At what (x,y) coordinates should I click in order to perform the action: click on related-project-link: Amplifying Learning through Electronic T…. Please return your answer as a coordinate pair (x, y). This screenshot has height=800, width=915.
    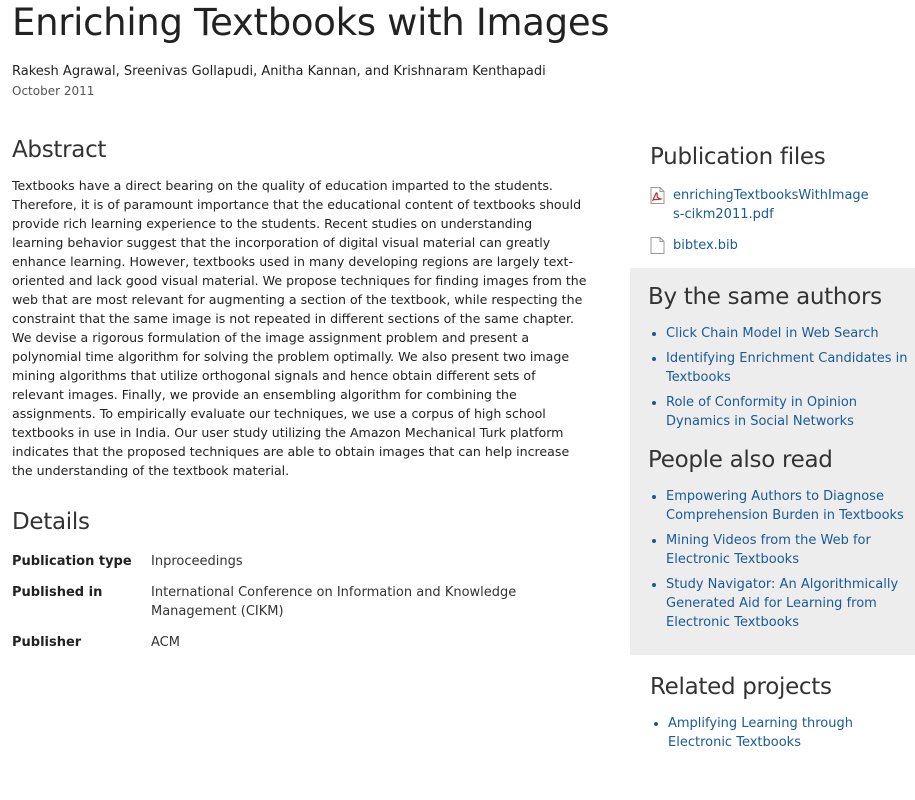
    Looking at the image, I should click on (760, 733).